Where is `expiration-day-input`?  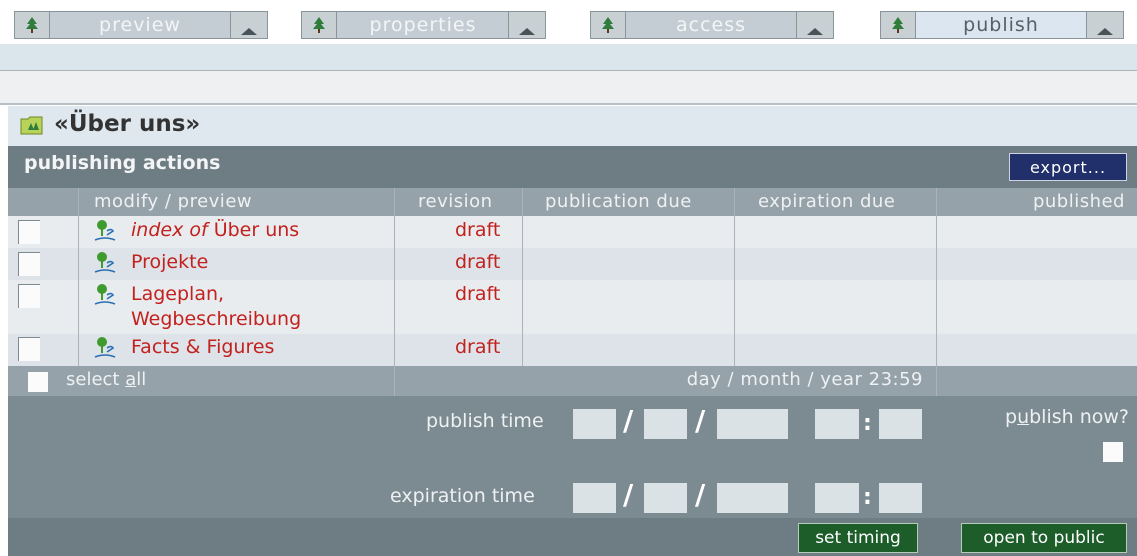 expiration-day-input is located at coordinates (594, 498).